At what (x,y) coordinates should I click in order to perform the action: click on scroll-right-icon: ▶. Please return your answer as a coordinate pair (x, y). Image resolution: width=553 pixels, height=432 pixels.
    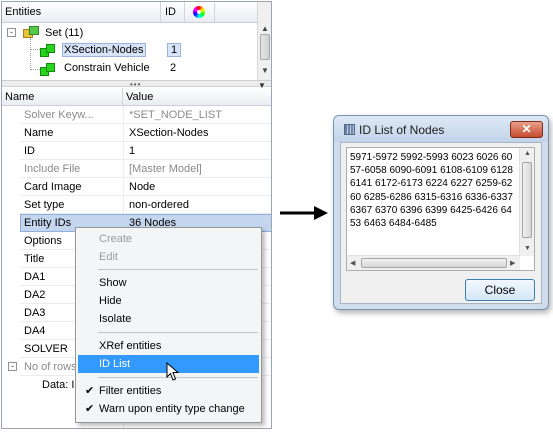
    Looking at the image, I should click on (512, 263).